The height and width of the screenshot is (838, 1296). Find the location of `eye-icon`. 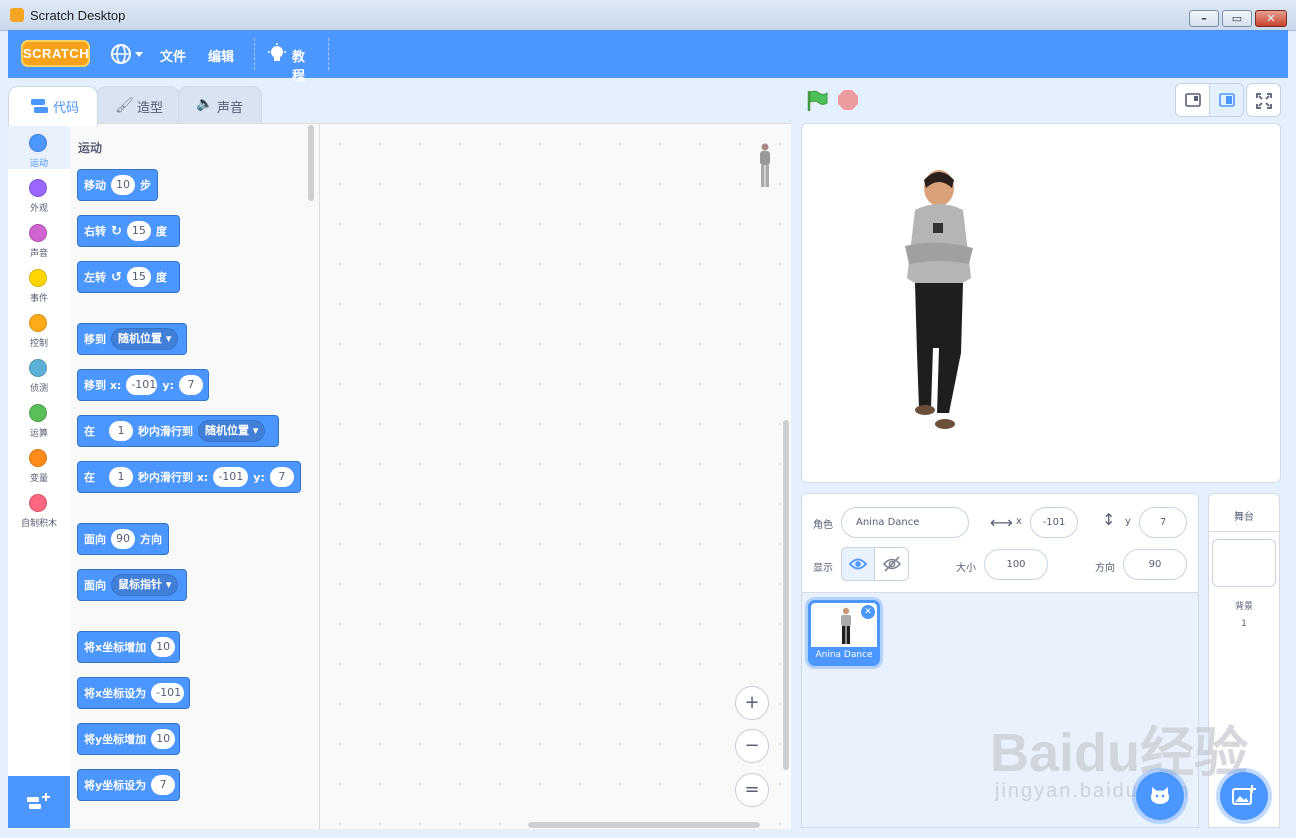

eye-icon is located at coordinates (858, 564).